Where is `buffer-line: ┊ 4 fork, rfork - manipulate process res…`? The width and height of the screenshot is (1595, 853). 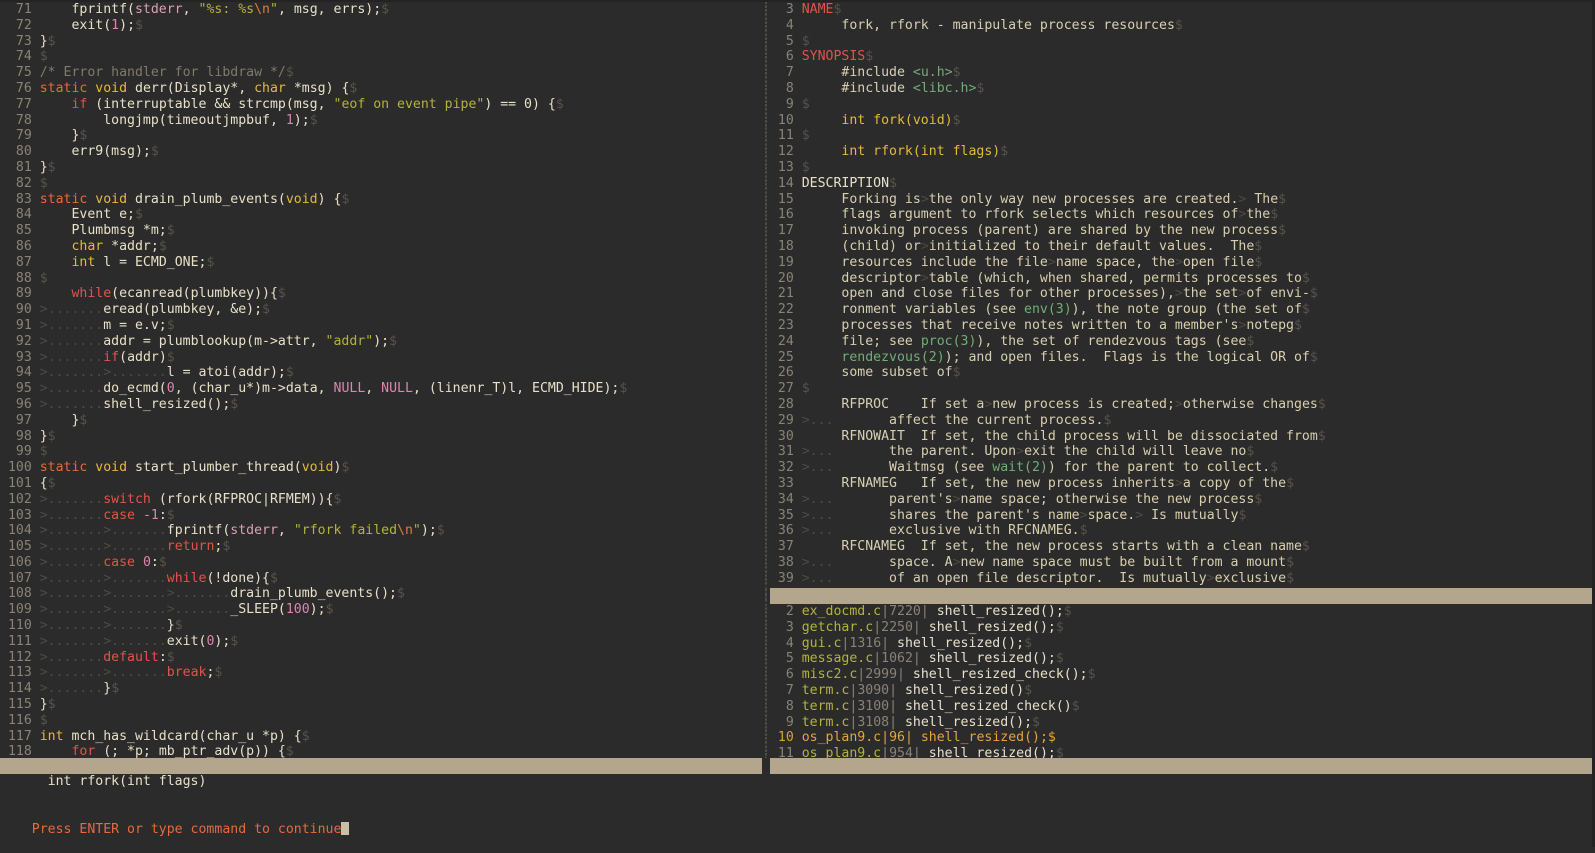
buffer-line: ┊ 4 fork, rfork - manipulate process res… is located at coordinates (1178, 26).